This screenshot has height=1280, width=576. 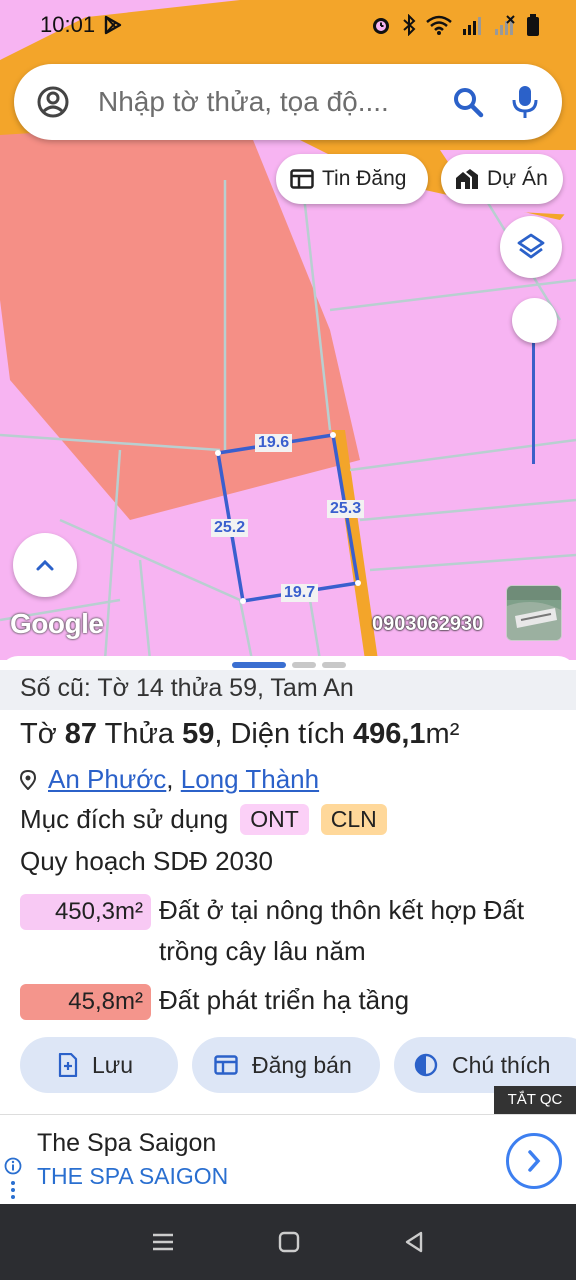 I want to click on save-button: Lưu, so click(x=99, y=1065).